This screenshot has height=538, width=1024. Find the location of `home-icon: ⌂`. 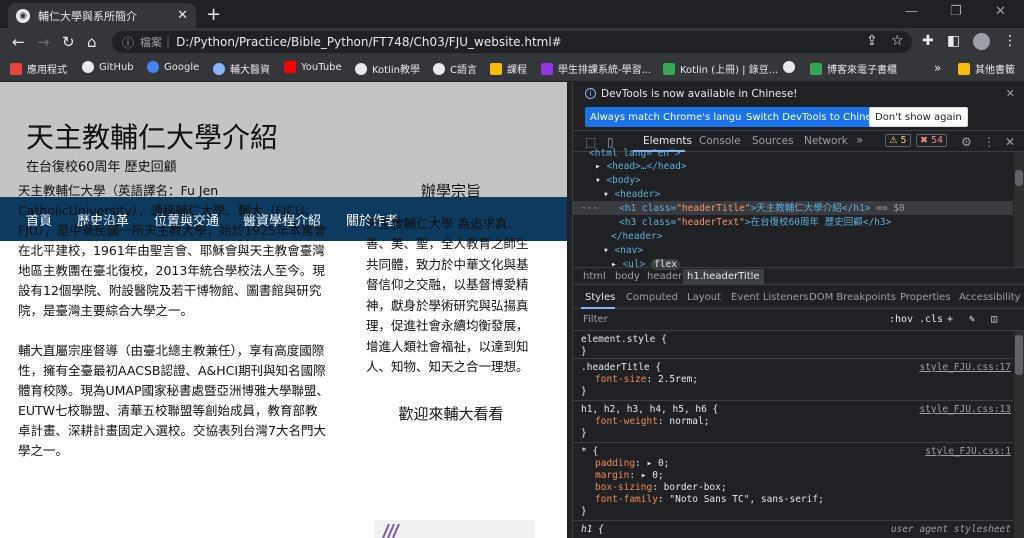

home-icon: ⌂ is located at coordinates (92, 42).